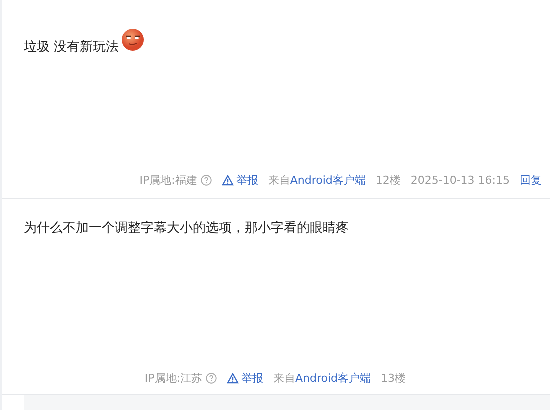  I want to click on floor-number: 12楼, so click(388, 180).